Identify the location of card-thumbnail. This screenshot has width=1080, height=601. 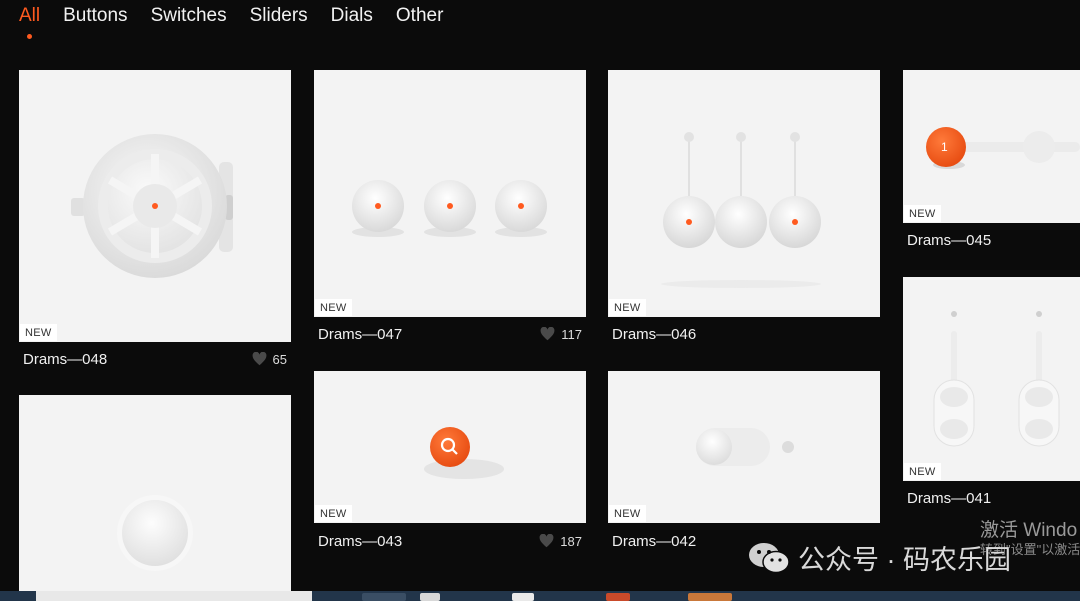
(155, 493).